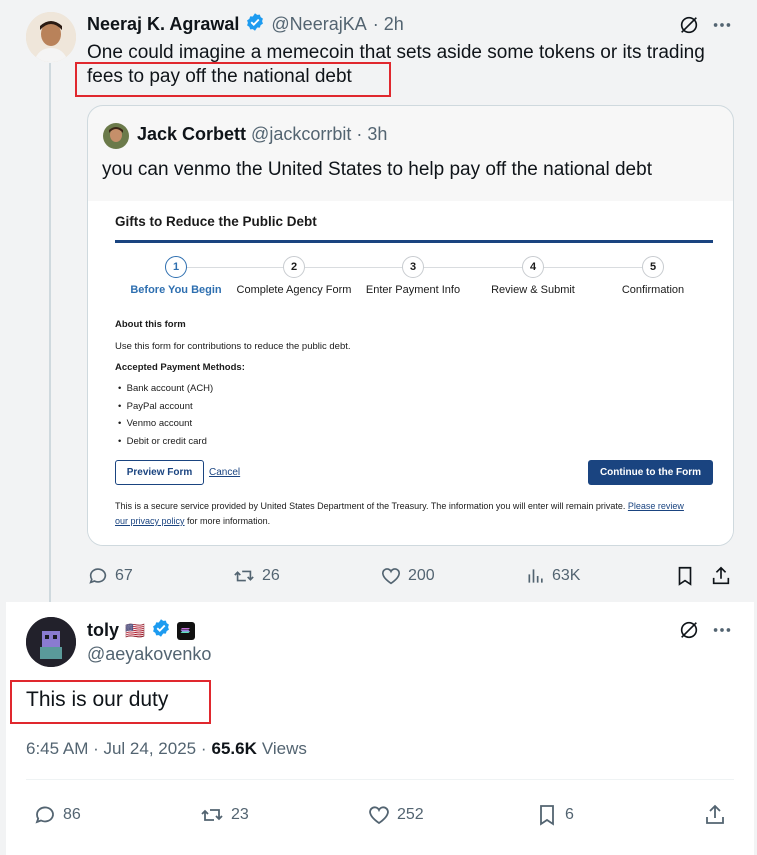  Describe the element at coordinates (216, 221) in the screenshot. I see `form-title: Gifts to Reduce the Public Debt` at that location.